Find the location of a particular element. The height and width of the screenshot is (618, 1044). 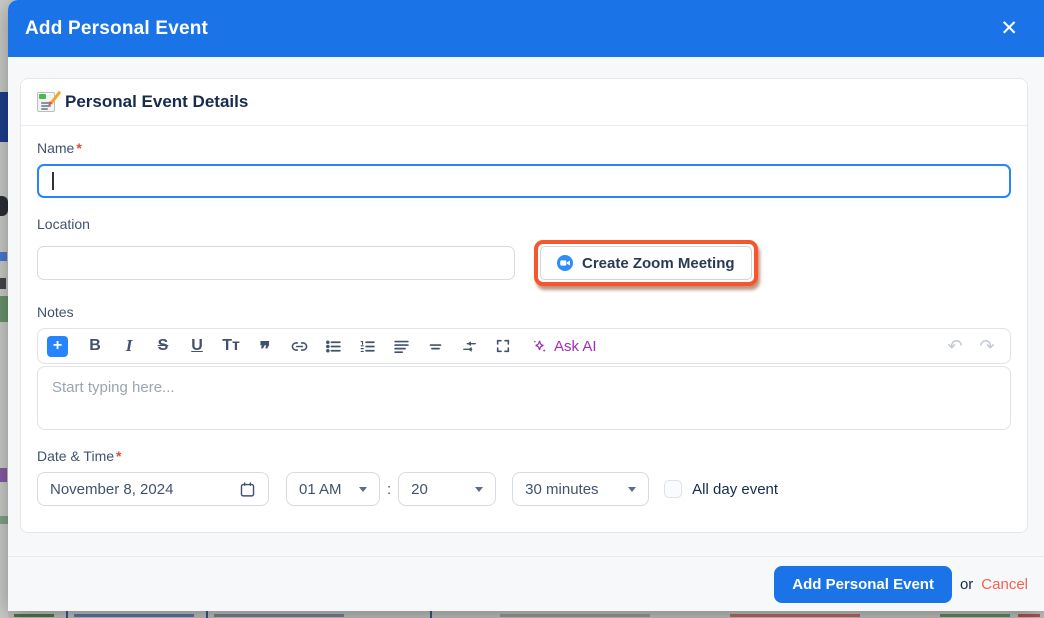

add-personal-event-button: Add Personal Event is located at coordinates (863, 584).